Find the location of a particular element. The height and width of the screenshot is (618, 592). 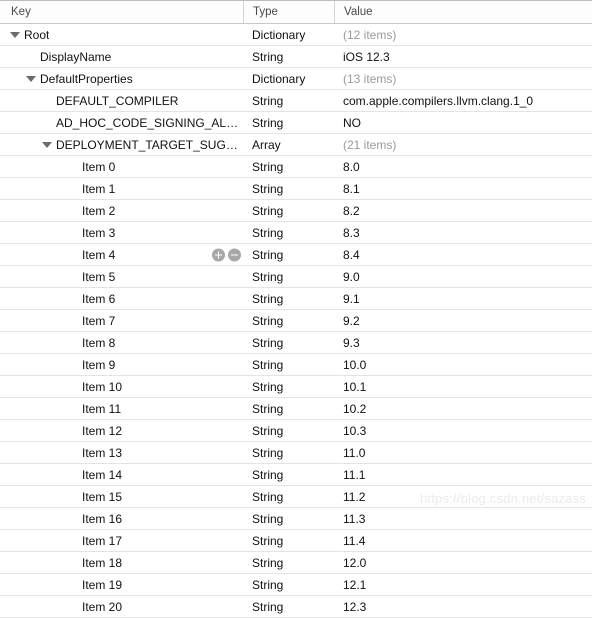

key-cell: Item 5 is located at coordinates (121, 276).